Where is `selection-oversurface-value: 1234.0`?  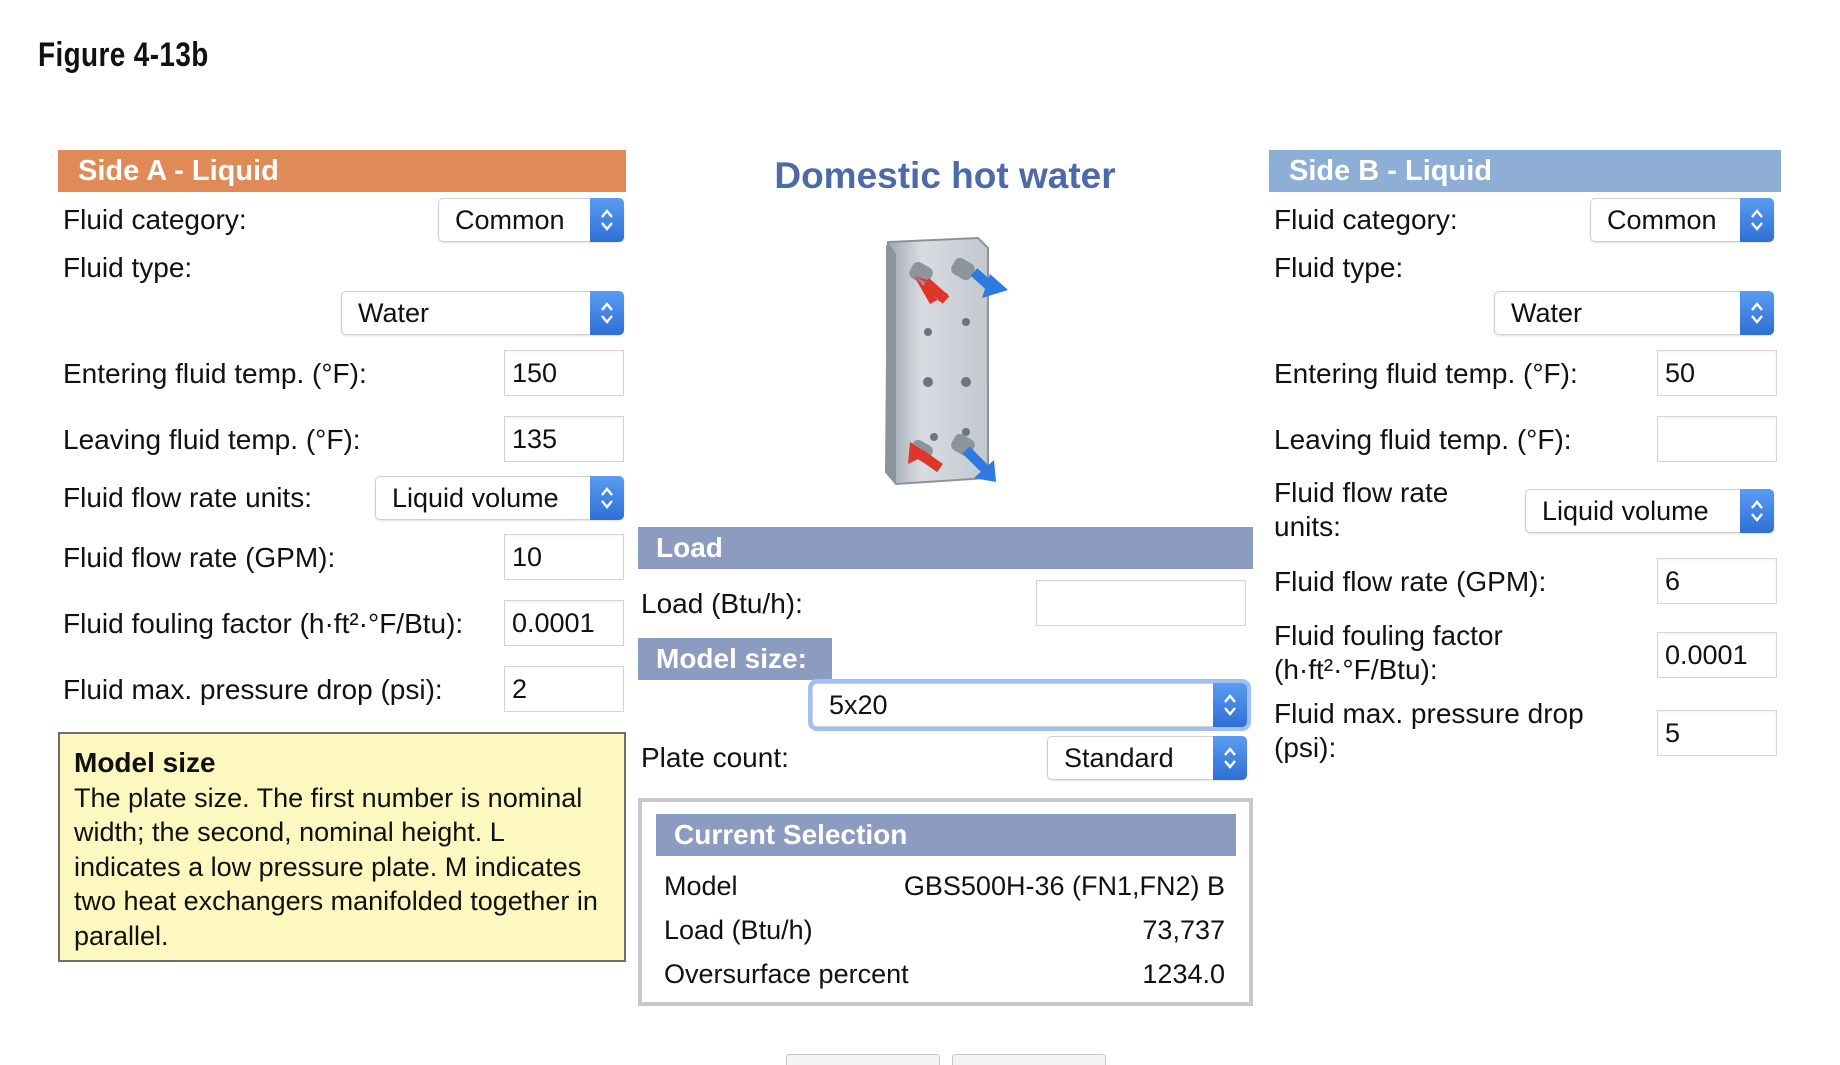
selection-oversurface-value: 1234.0 is located at coordinates (1183, 974).